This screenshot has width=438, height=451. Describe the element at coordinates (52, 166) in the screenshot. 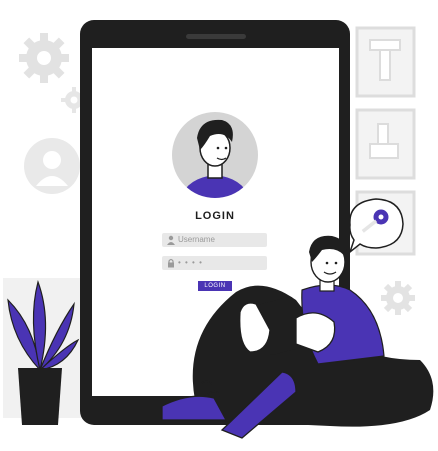

I see `user-avatar-icon` at that location.